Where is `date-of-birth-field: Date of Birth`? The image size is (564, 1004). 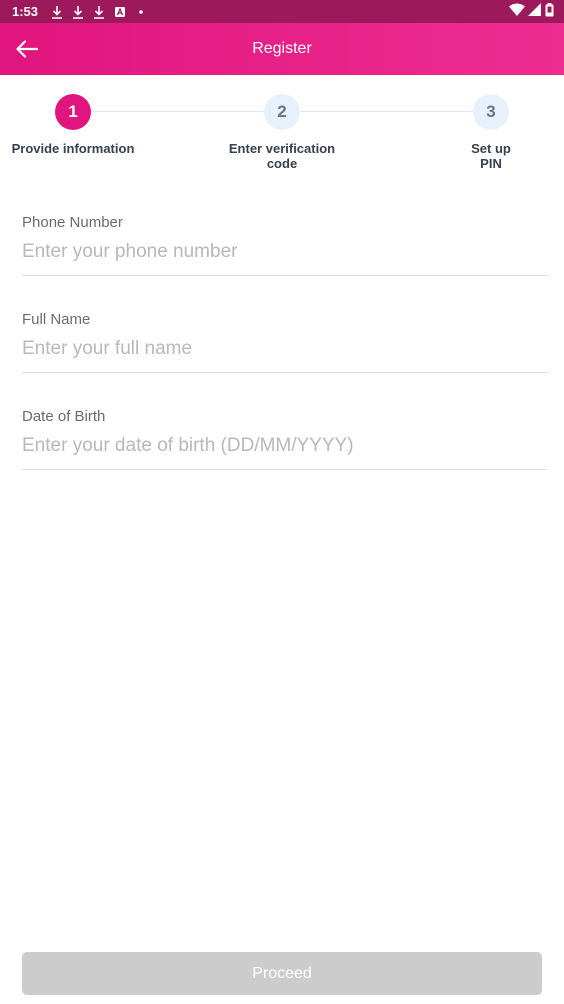
date-of-birth-field: Date of Birth is located at coordinates (284, 437).